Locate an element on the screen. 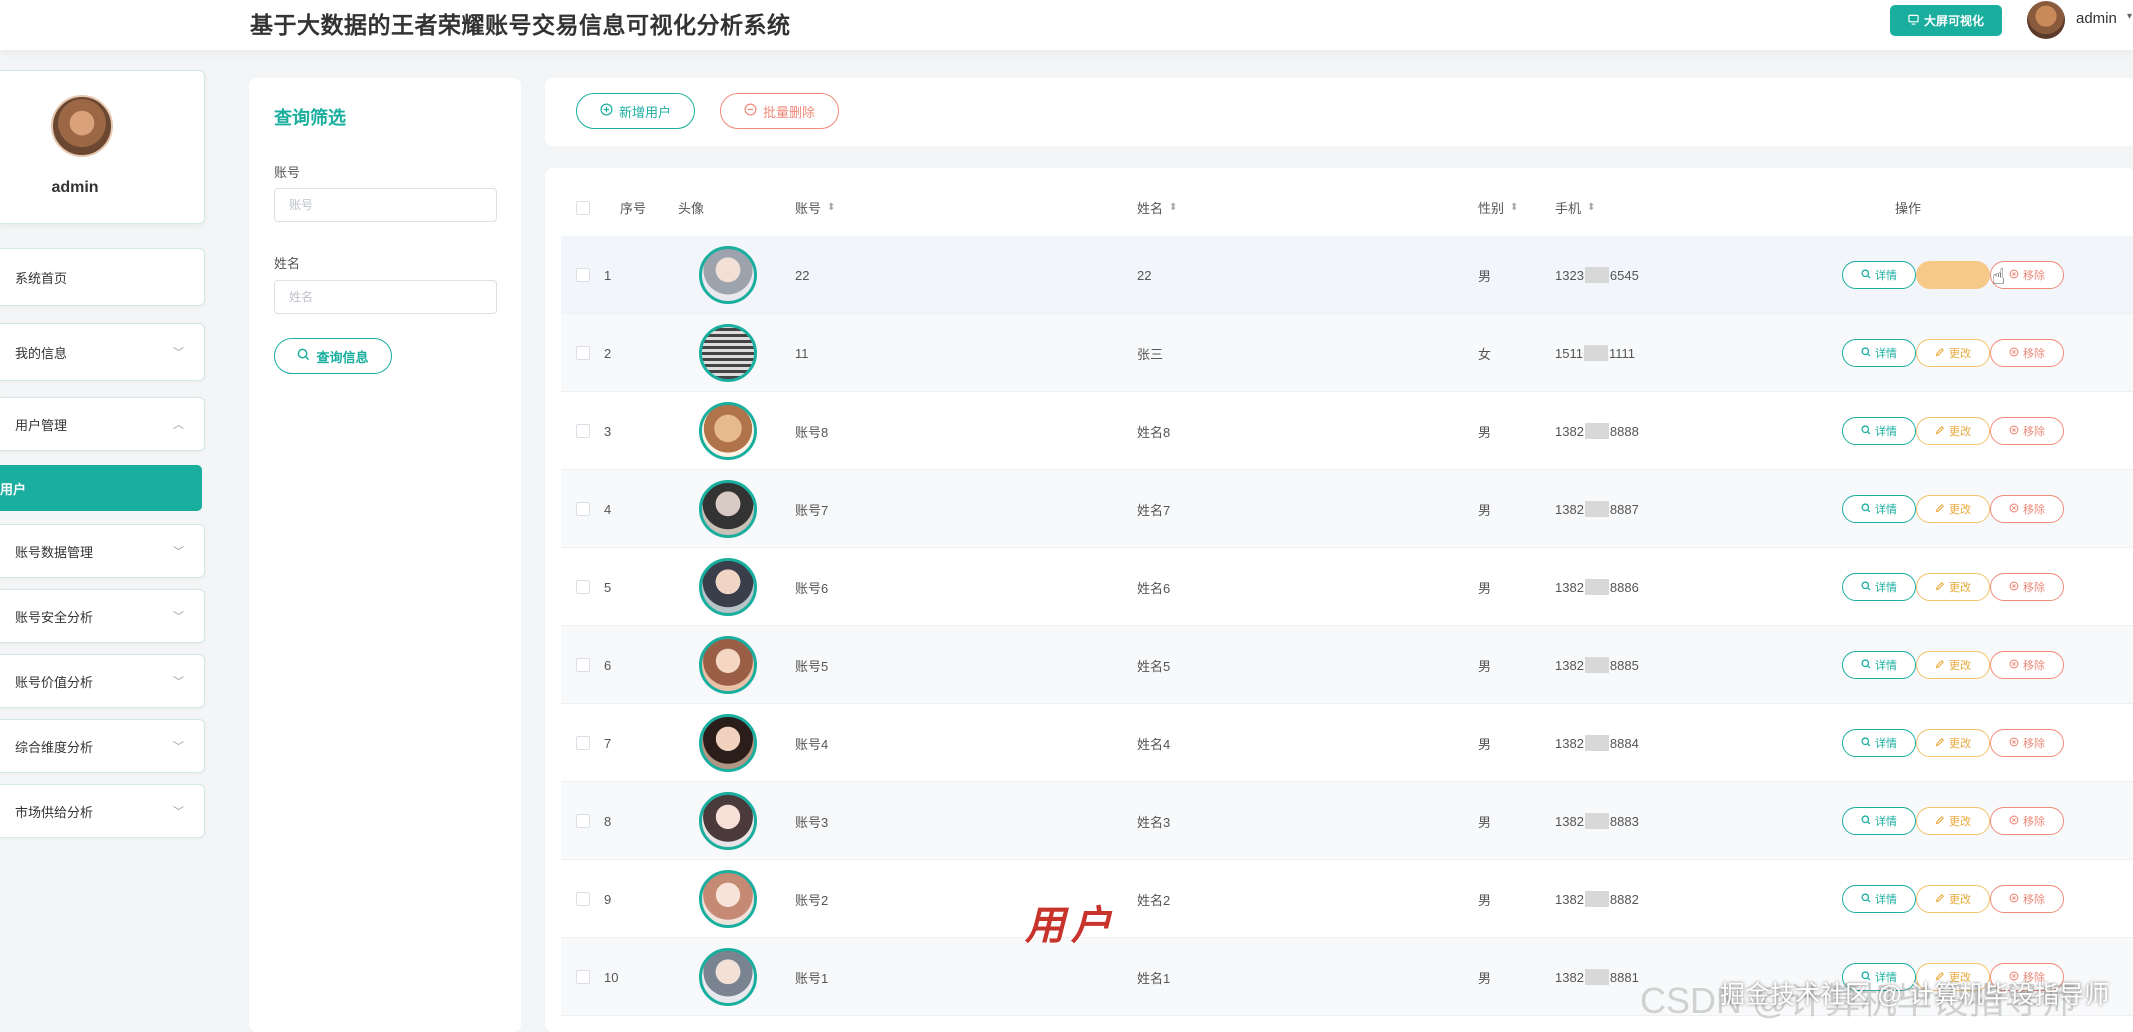  name-input is located at coordinates (385, 297).